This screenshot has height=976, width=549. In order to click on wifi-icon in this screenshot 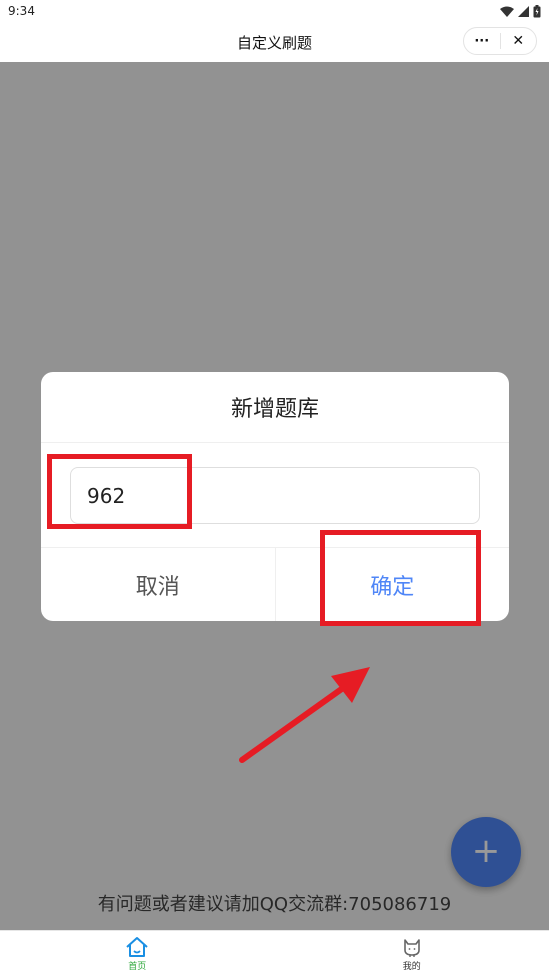, I will do `click(507, 11)`.